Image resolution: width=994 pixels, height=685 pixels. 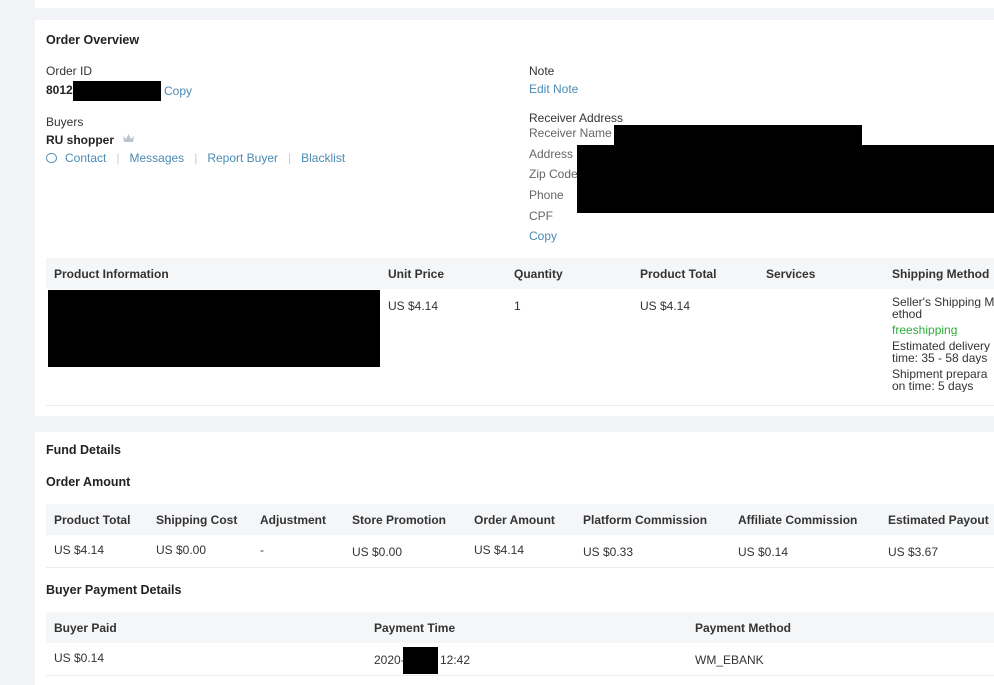 I want to click on address-label: Address, so click(x=551, y=154).